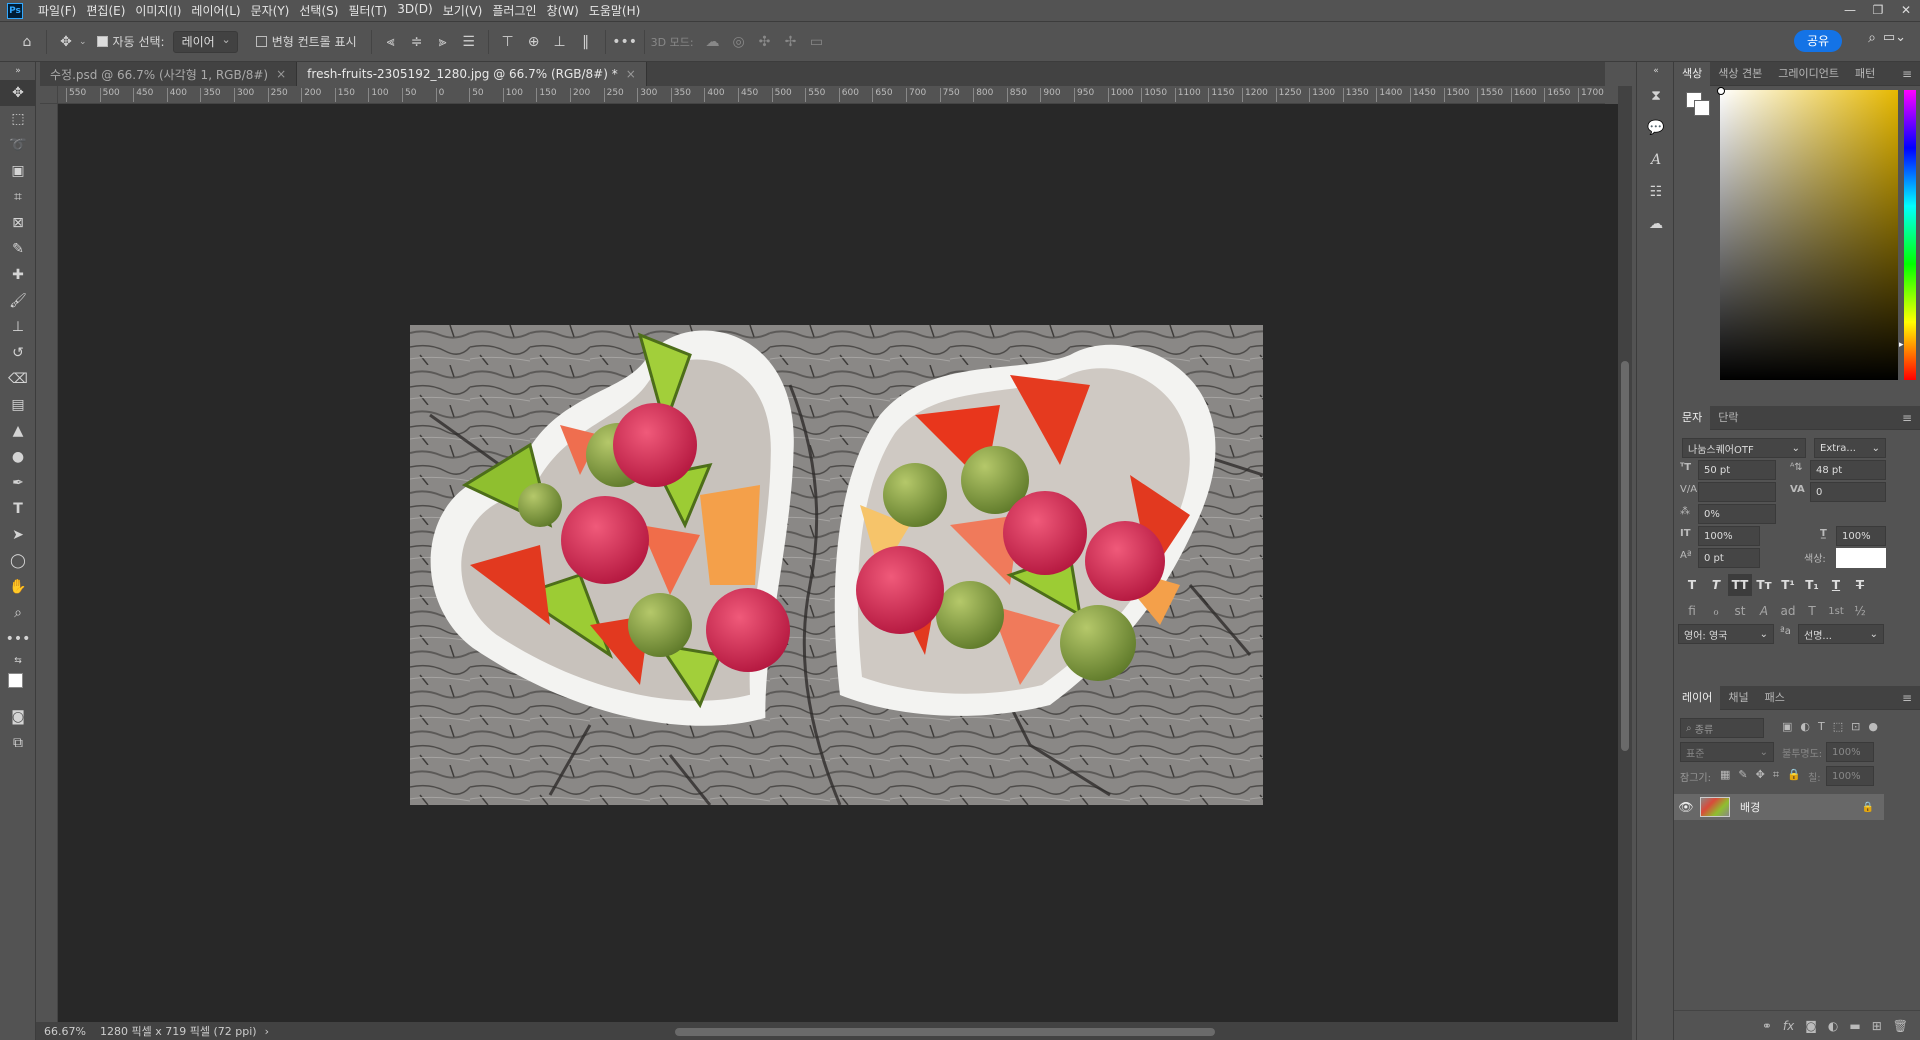 The width and height of the screenshot is (1920, 1040). Describe the element at coordinates (1894, 37) in the screenshot. I see `workspace-icon: ▭⌄` at that location.